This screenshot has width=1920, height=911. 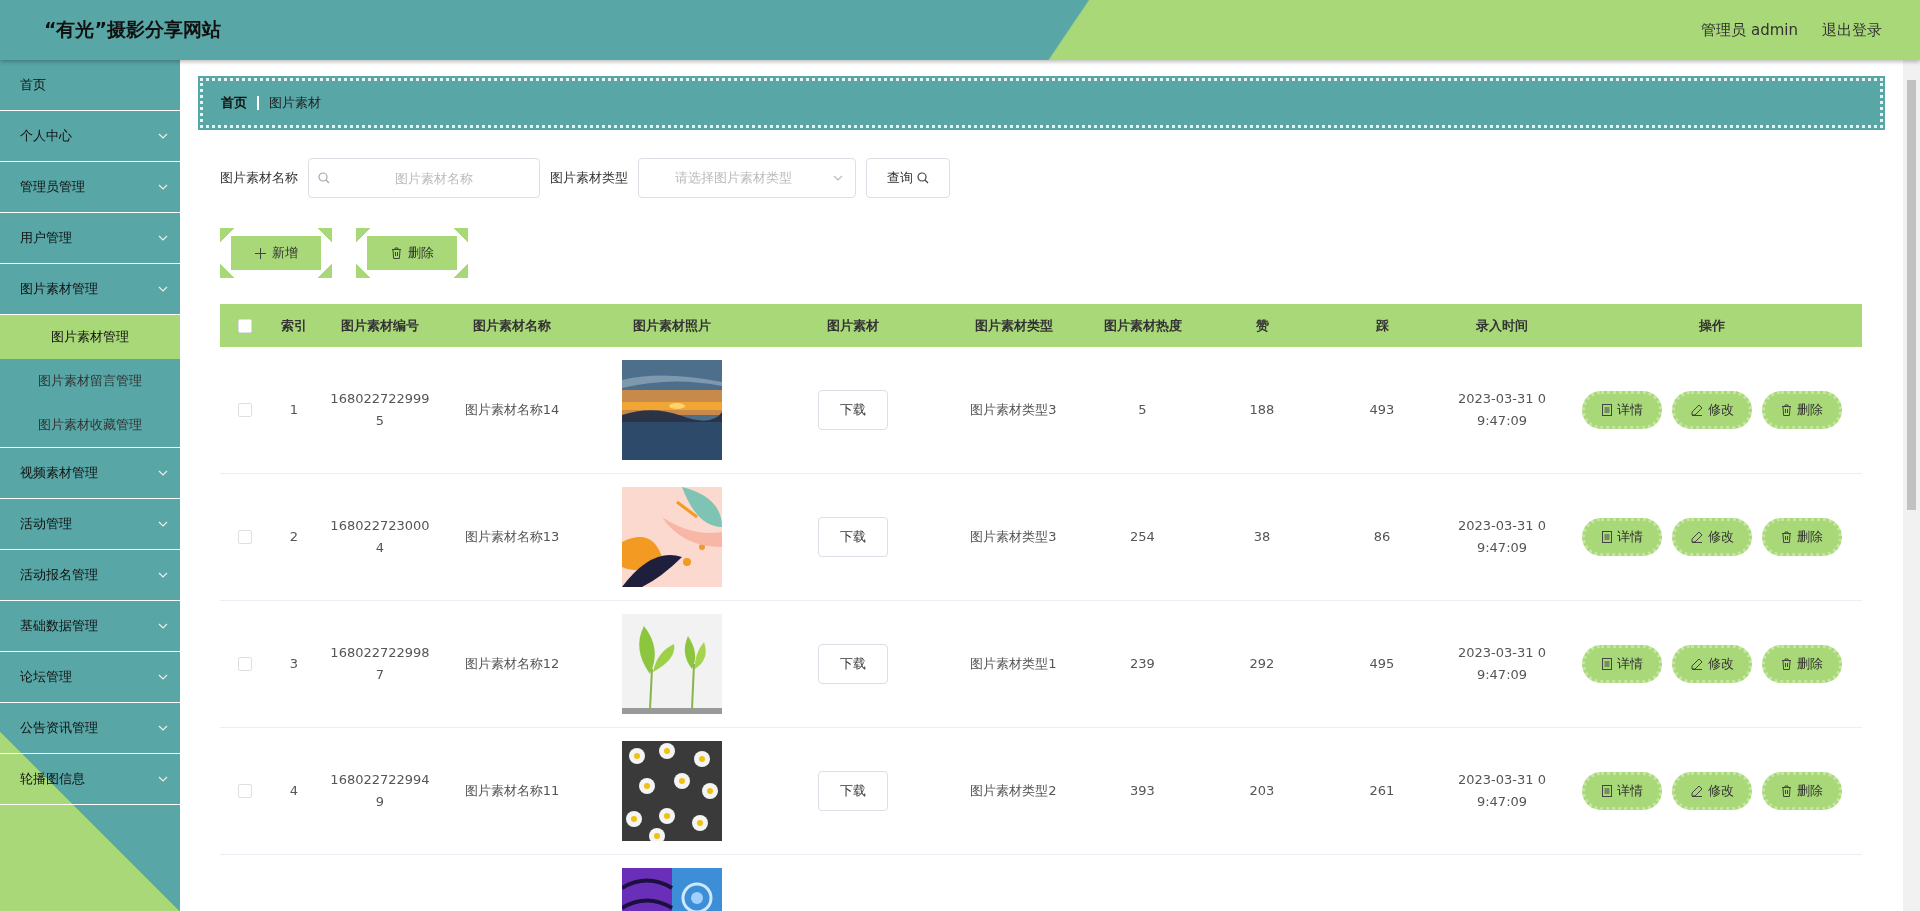 I want to click on sidebar-item: 个人中心, so click(x=90, y=136).